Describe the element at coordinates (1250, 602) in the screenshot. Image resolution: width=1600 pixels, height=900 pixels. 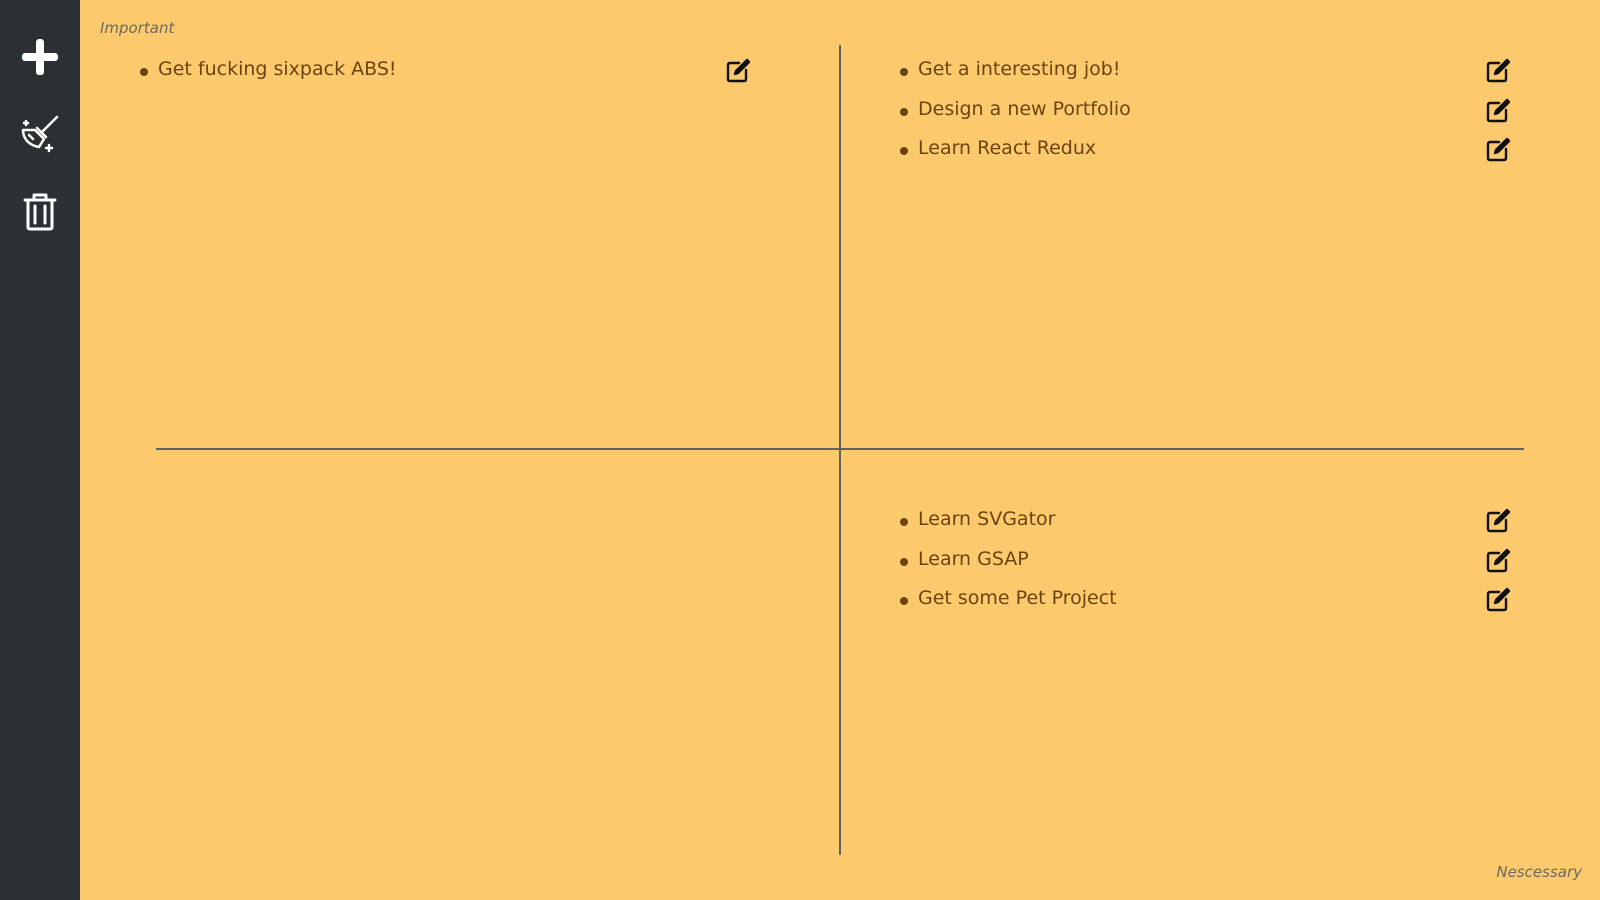
I see `task-item: Get some Pet Project` at that location.